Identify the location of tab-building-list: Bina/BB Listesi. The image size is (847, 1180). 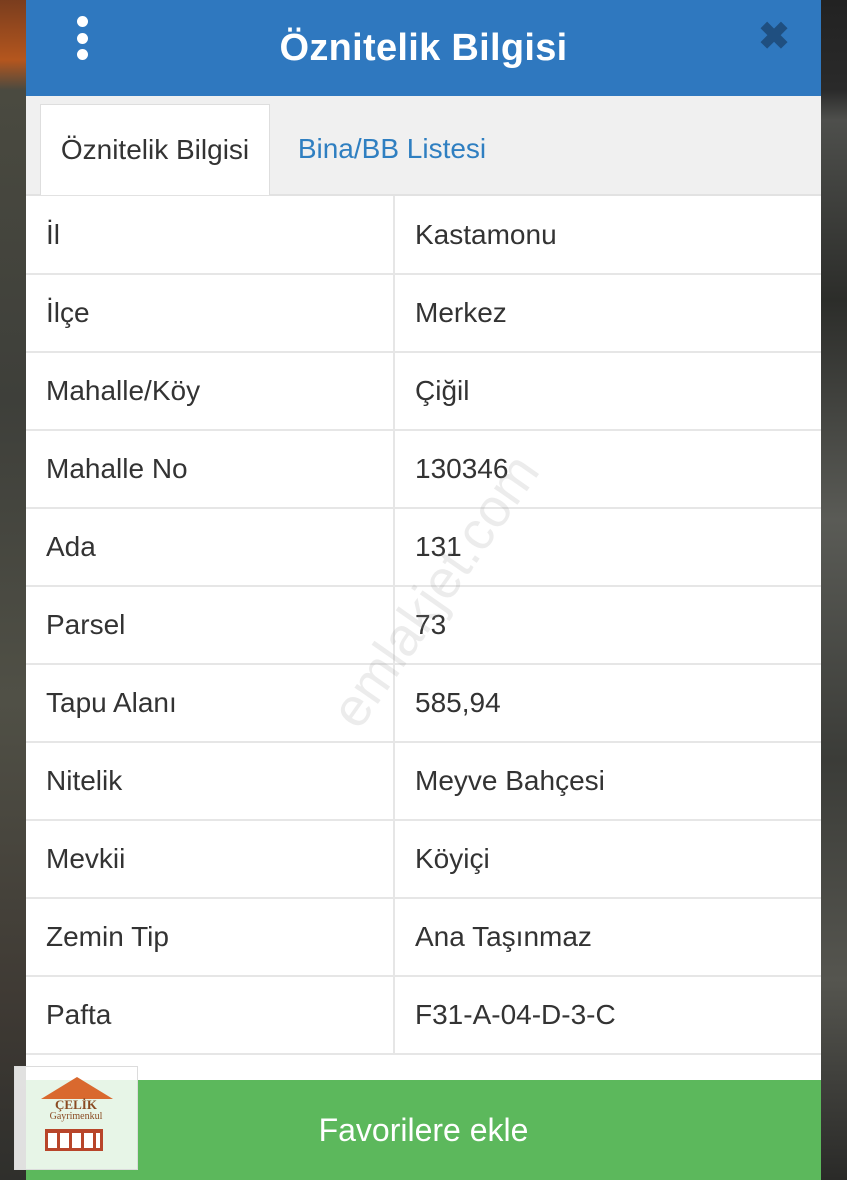
(392, 149).